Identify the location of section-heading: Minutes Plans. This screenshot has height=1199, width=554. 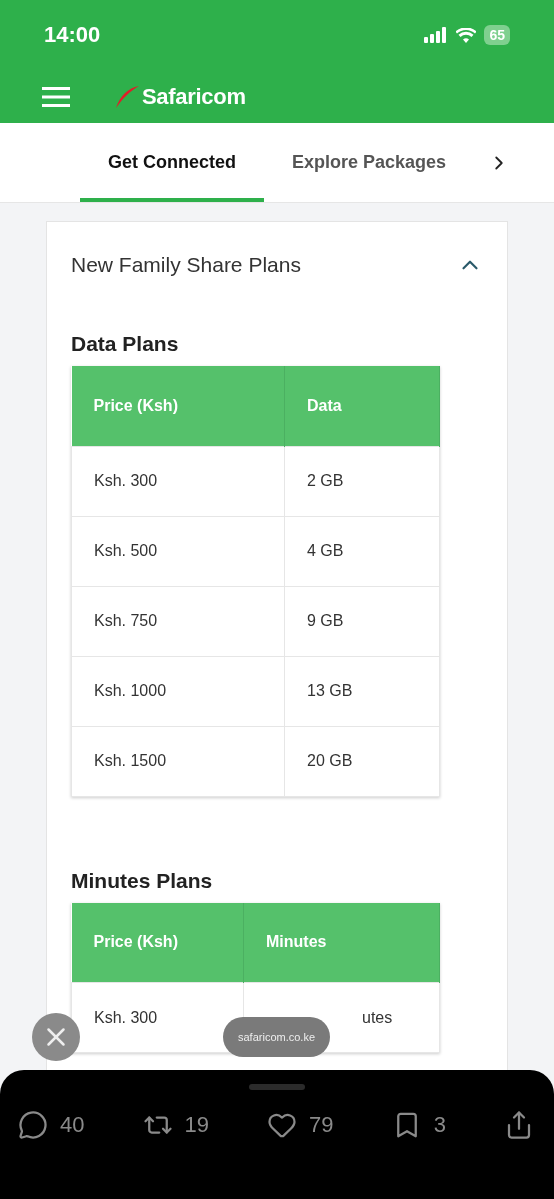
(142, 880).